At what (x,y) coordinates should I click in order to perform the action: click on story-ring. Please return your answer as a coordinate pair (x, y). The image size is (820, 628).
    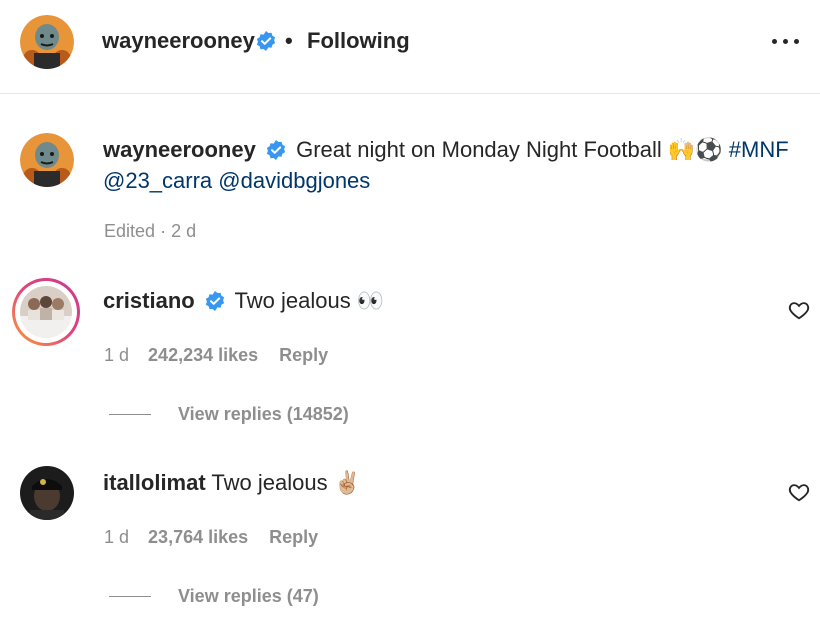
    Looking at the image, I should click on (46, 312).